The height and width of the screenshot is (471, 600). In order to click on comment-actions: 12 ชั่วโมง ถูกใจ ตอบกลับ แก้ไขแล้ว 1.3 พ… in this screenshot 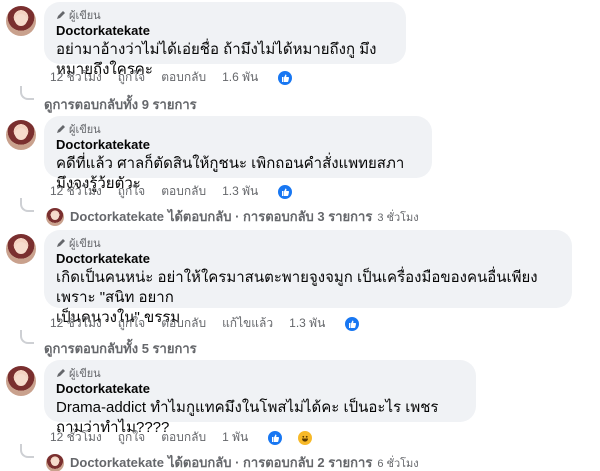, I will do `click(221, 323)`.